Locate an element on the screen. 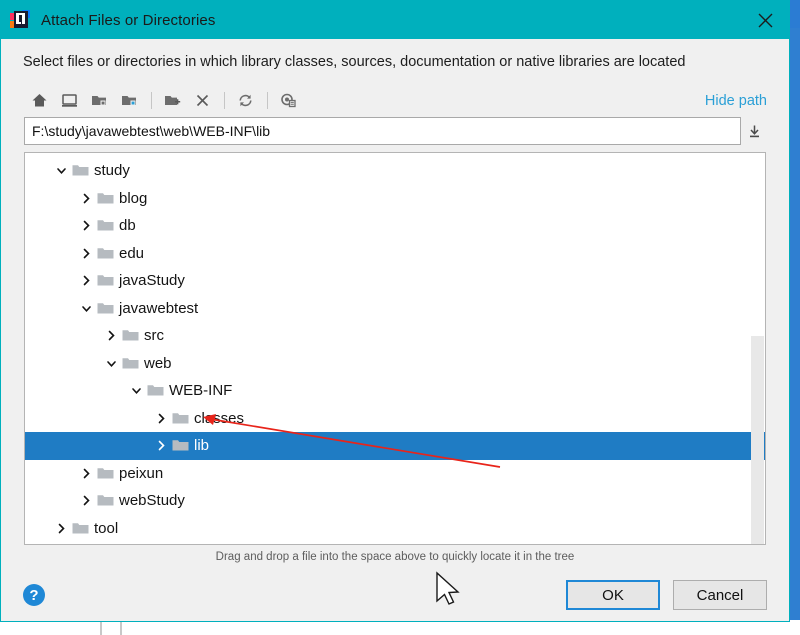 Image resolution: width=800 pixels, height=635 pixels. tree-row: tool is located at coordinates (395, 529).